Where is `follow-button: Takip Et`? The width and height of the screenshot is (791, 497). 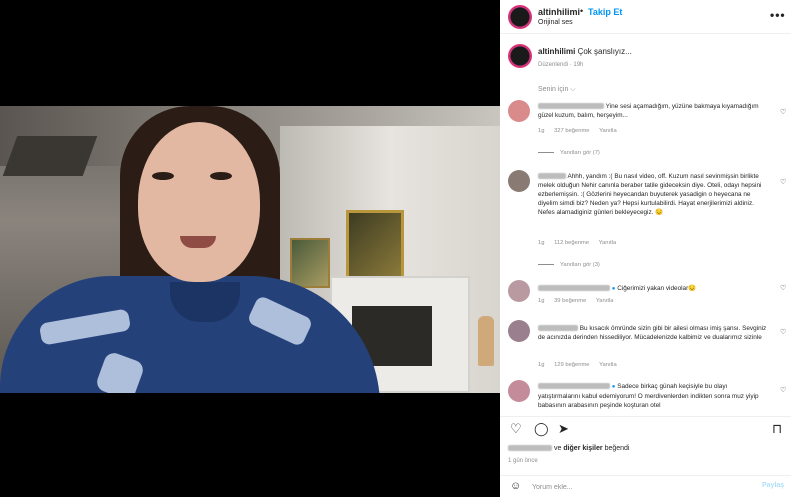
follow-button: Takip Et is located at coordinates (605, 12).